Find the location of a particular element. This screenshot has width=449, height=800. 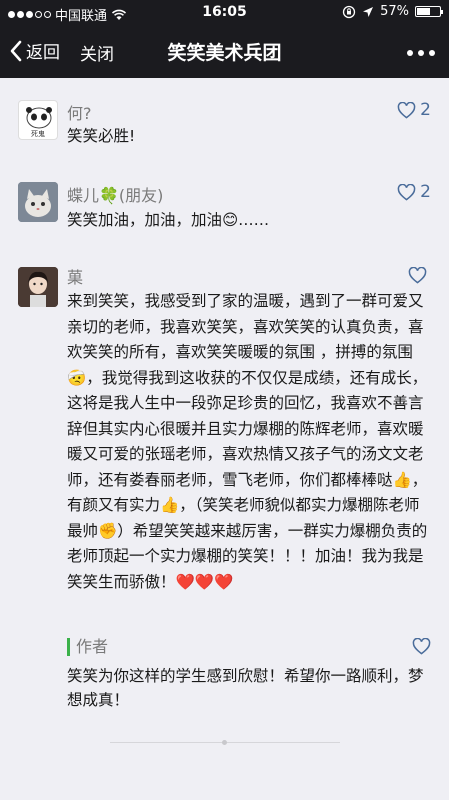

comment-text: 笑笑必胜! is located at coordinates (101, 136).